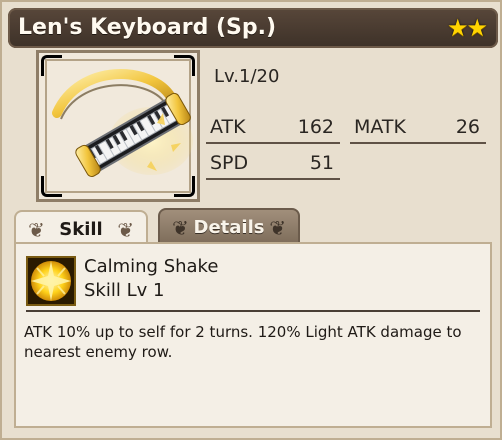 This screenshot has height=440, width=502. Describe the element at coordinates (273, 129) in the screenshot. I see `stat-atk: ATK 162` at that location.